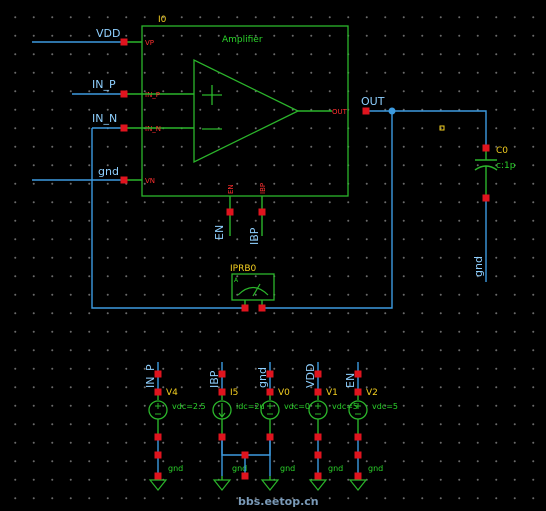 The width and height of the screenshot is (546, 511). Describe the element at coordinates (262, 377) in the screenshot. I see `source-net-label: gnd` at that location.